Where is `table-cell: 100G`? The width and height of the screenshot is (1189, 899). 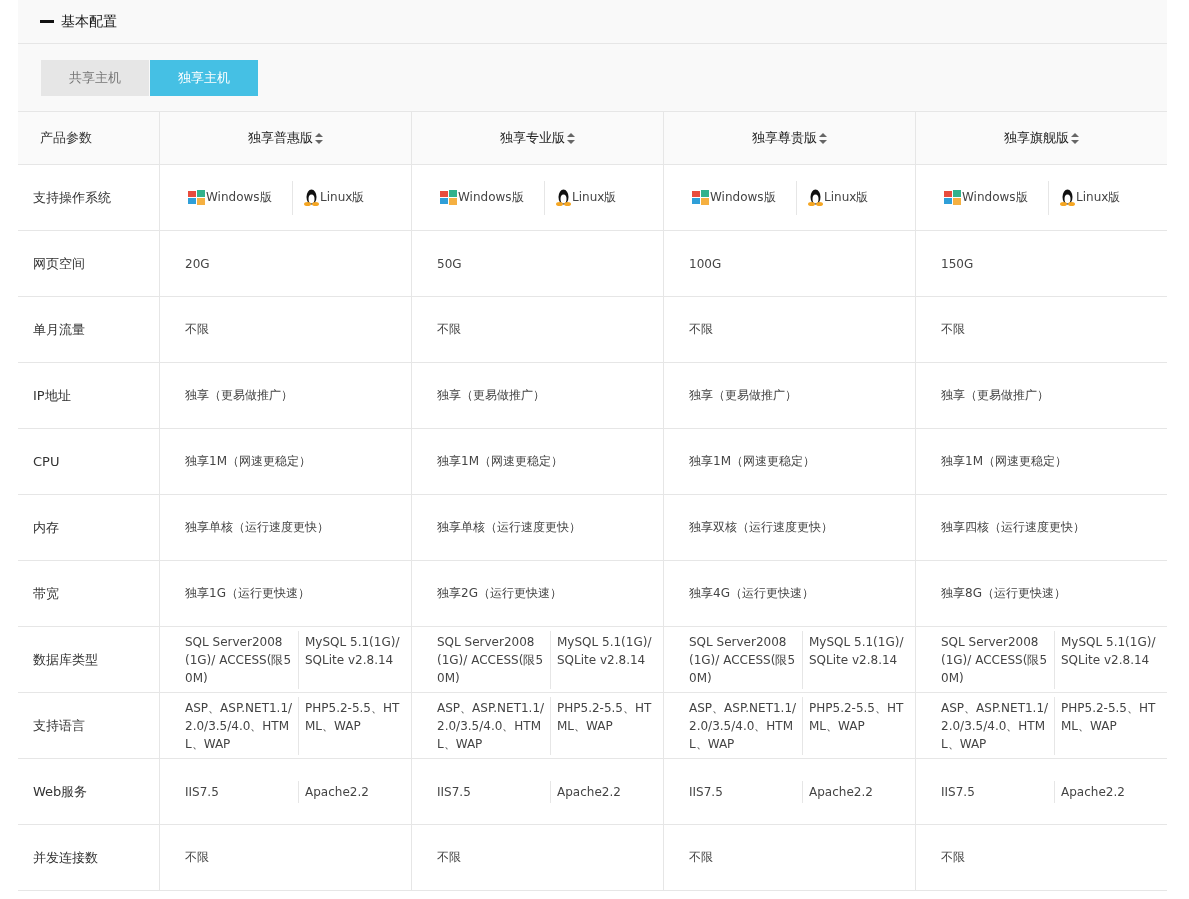
table-cell: 100G is located at coordinates (705, 263).